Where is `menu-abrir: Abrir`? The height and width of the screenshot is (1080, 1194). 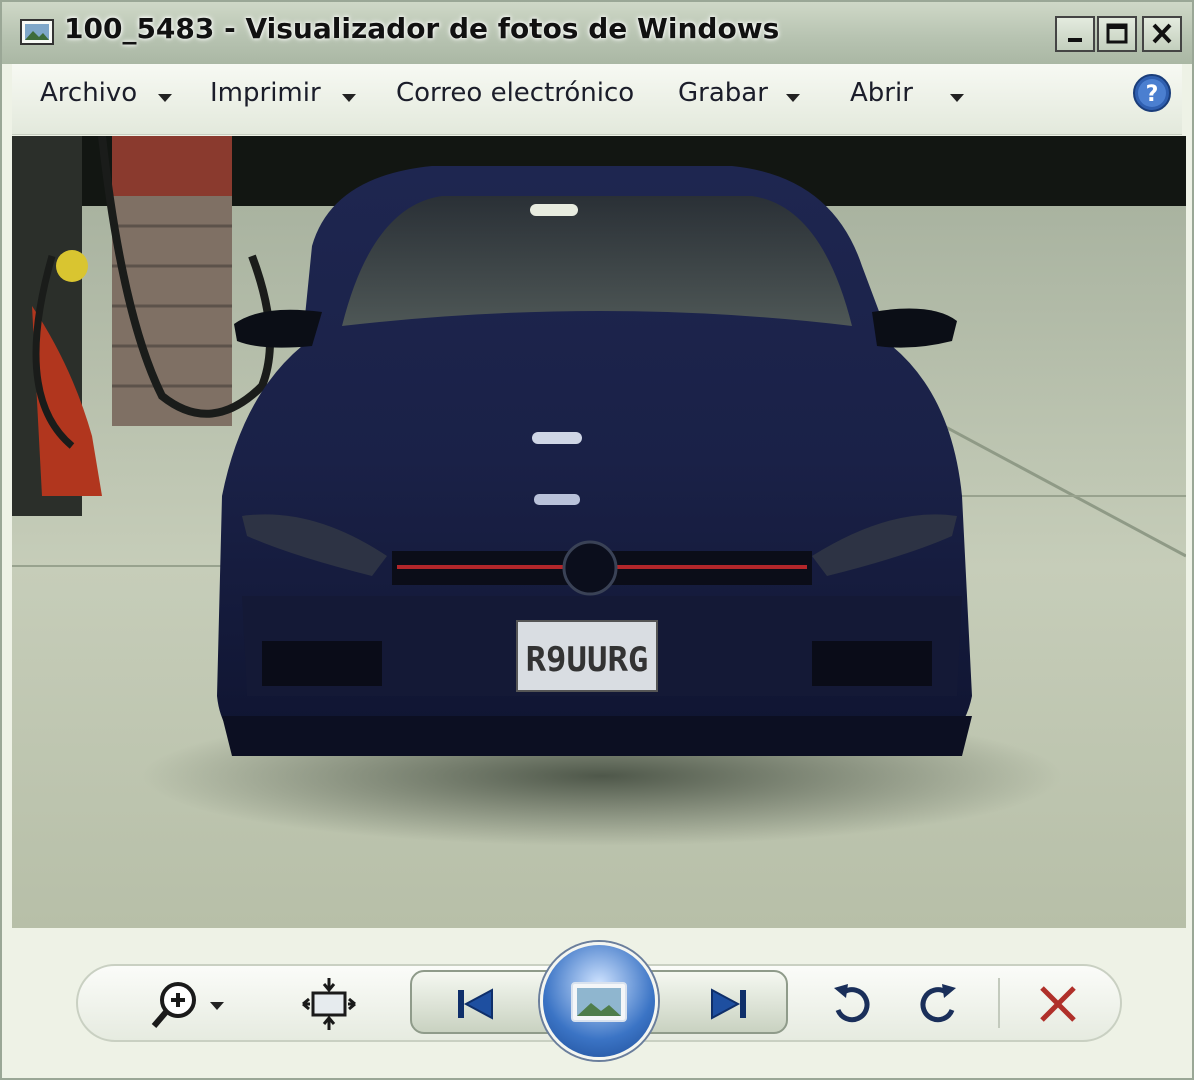
menu-abrir: Abrir is located at coordinates (881, 93).